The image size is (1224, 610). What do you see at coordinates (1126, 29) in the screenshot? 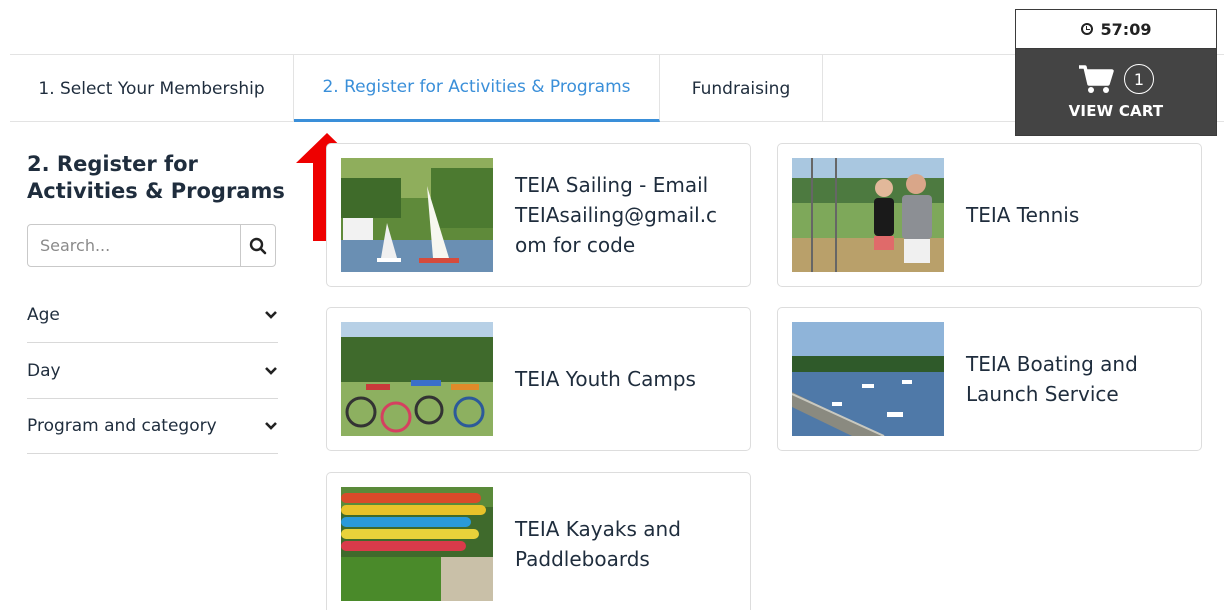
I see `timer-value: 57:09` at bounding box center [1126, 29].